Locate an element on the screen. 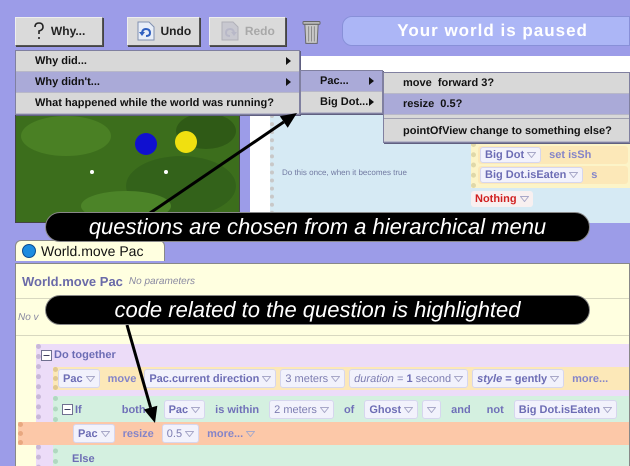  toolbar-button: Undo is located at coordinates (163, 31).